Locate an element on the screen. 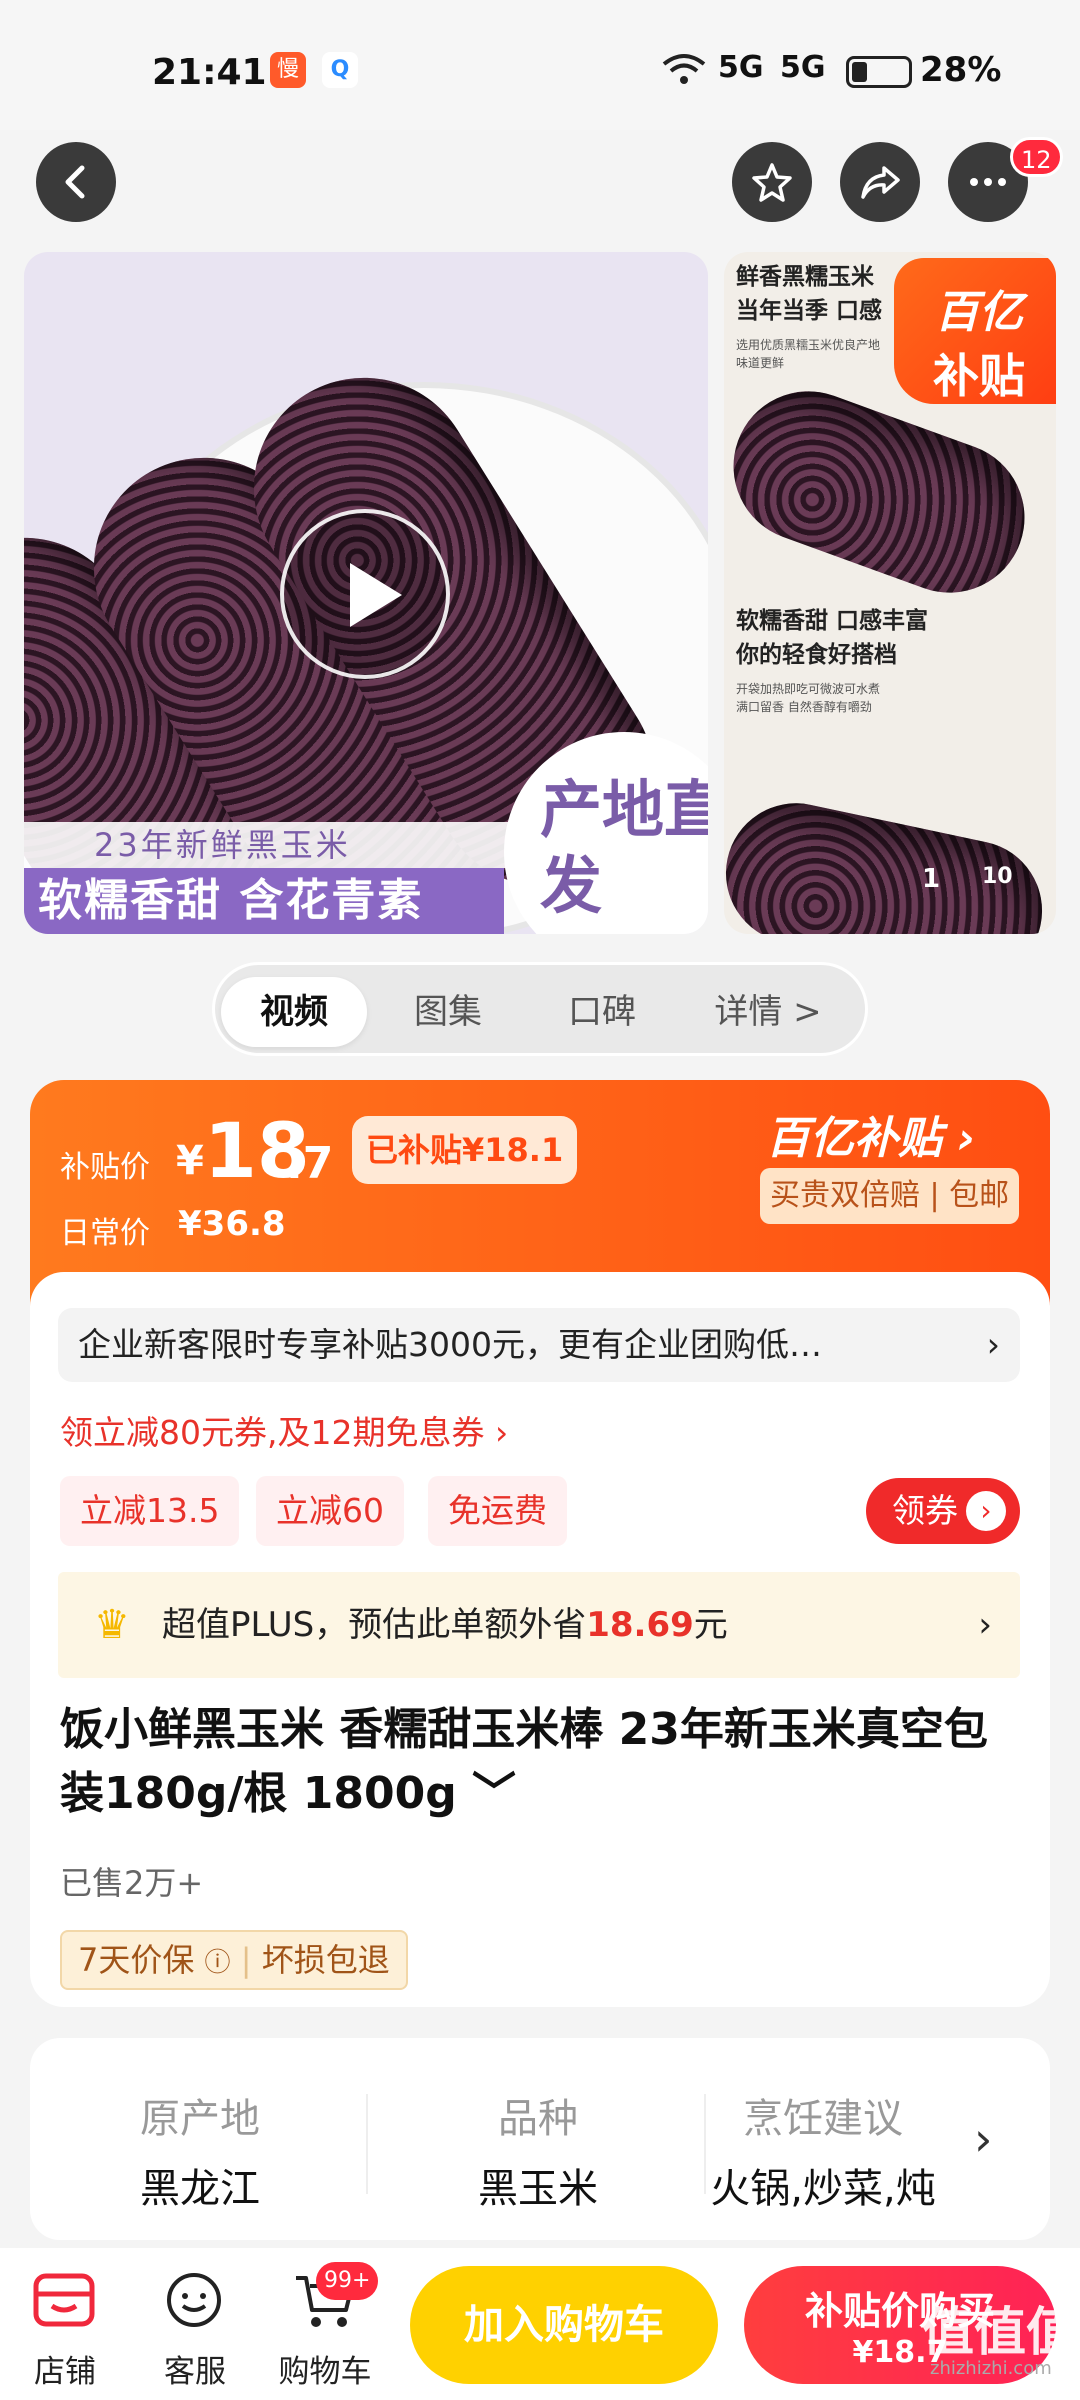  attr-origin-key: 原产地 is located at coordinates (200, 2119).